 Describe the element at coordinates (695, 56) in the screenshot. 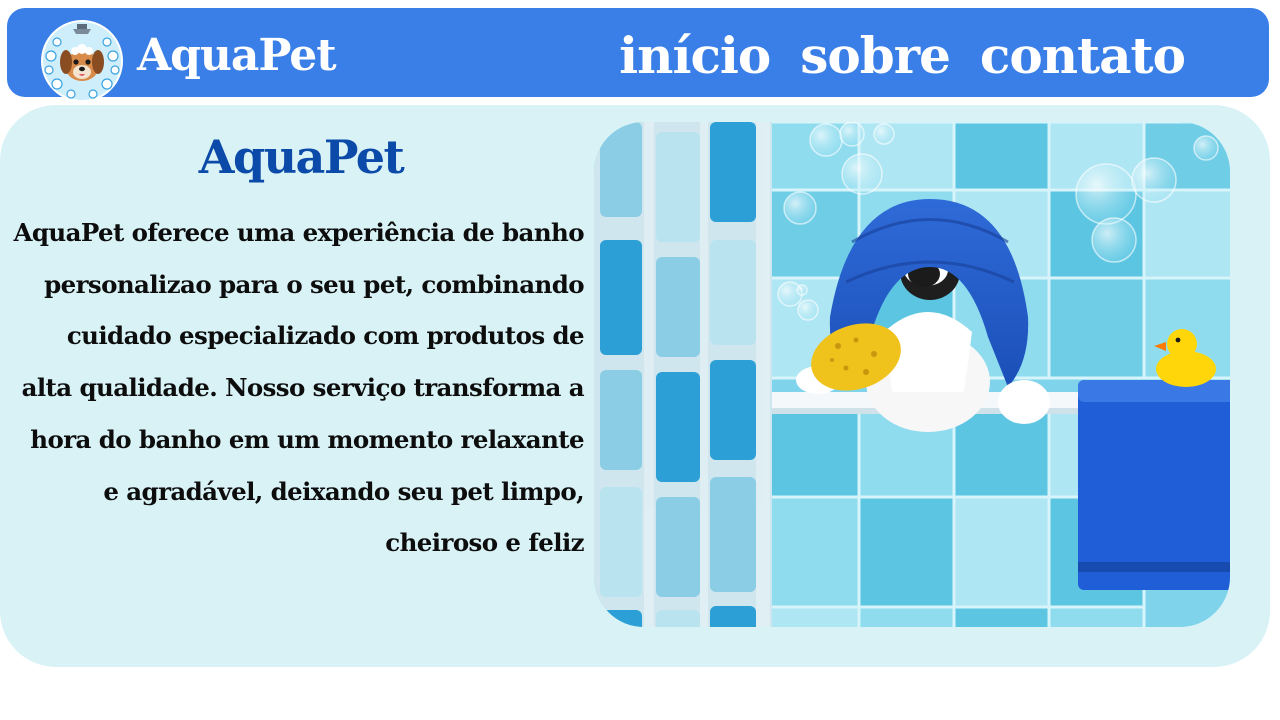

I see `nav-inicio: início` at that location.